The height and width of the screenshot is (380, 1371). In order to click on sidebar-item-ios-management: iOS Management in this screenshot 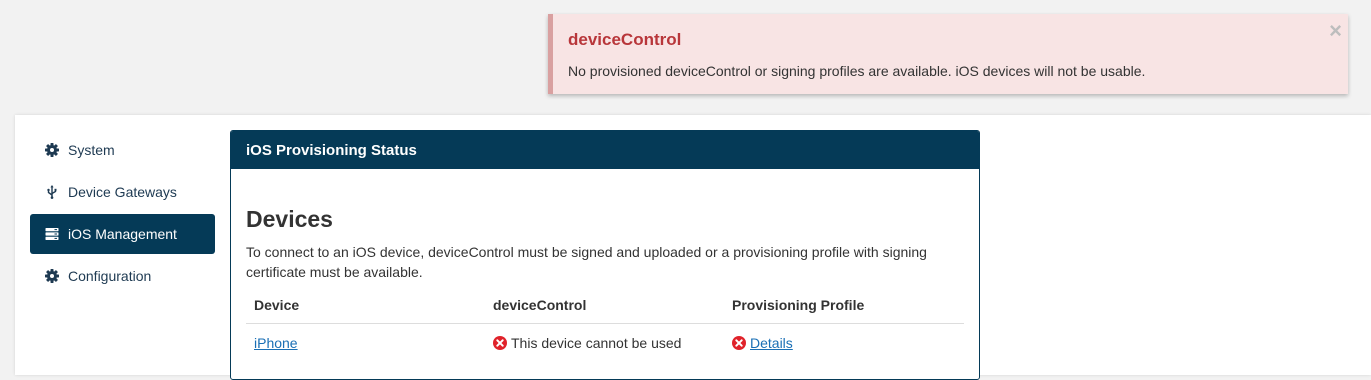, I will do `click(122, 234)`.